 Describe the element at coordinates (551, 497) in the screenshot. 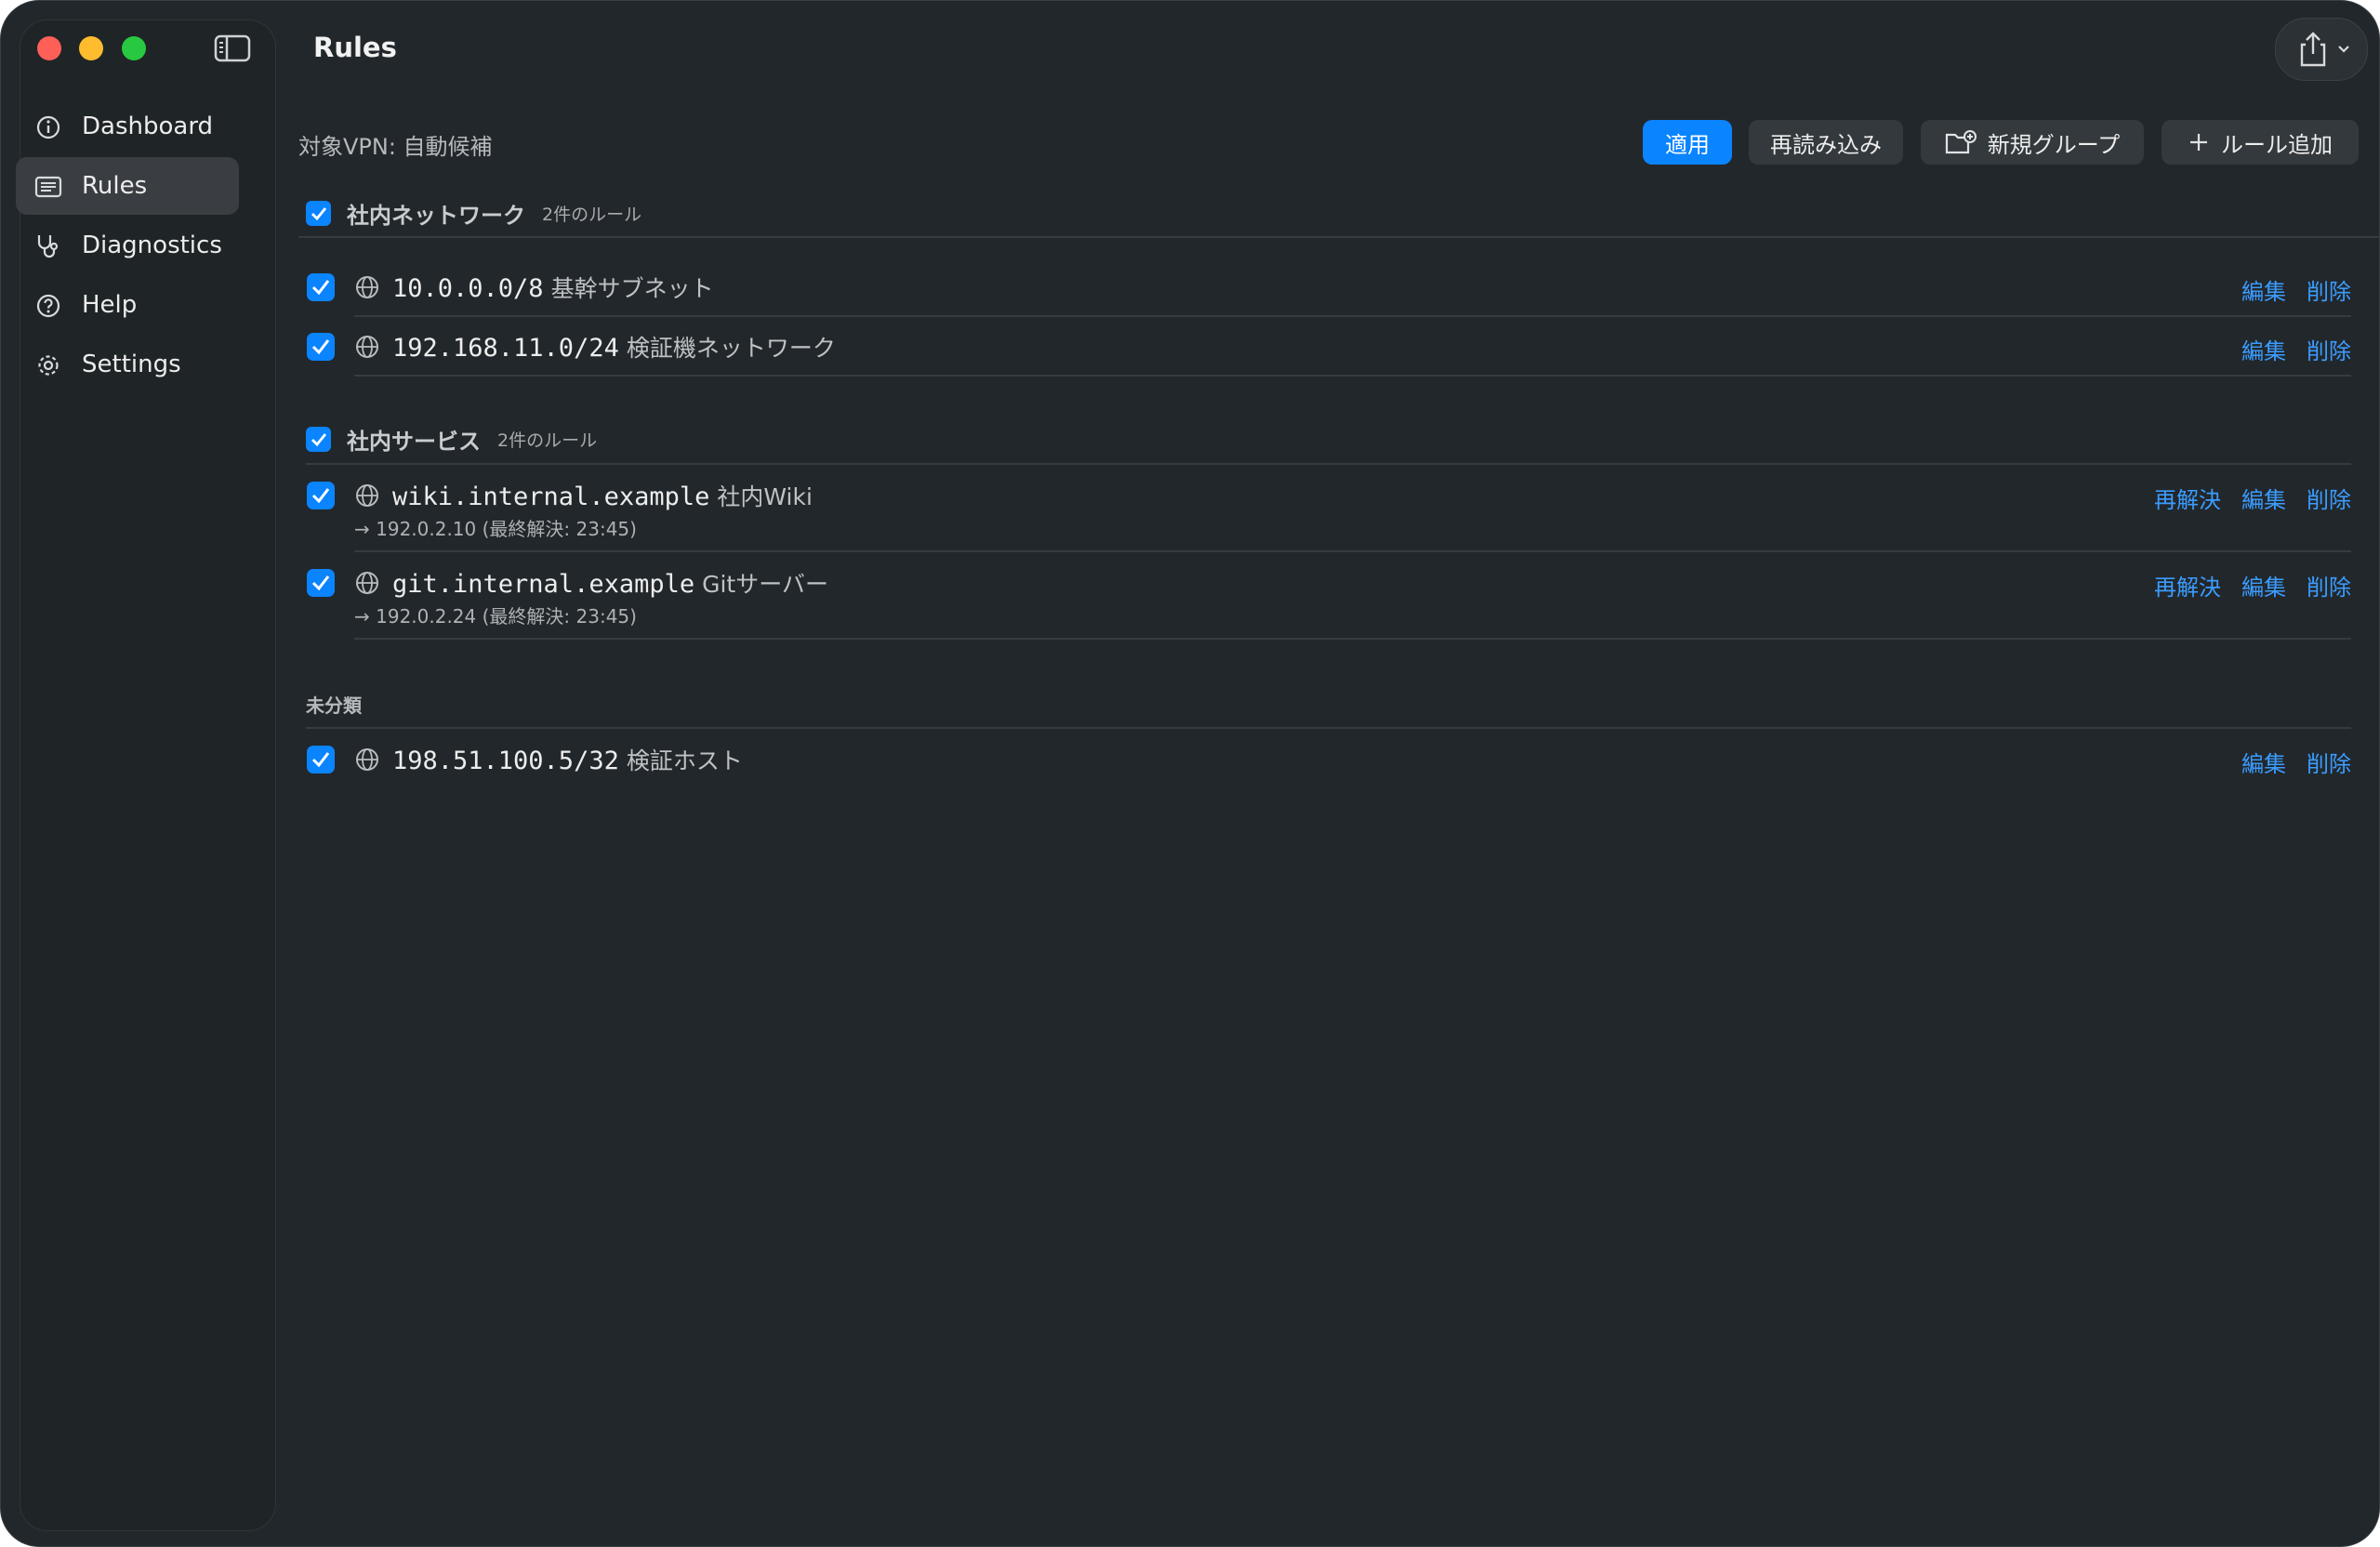

I see `rule-target: wiki.internal.example` at that location.